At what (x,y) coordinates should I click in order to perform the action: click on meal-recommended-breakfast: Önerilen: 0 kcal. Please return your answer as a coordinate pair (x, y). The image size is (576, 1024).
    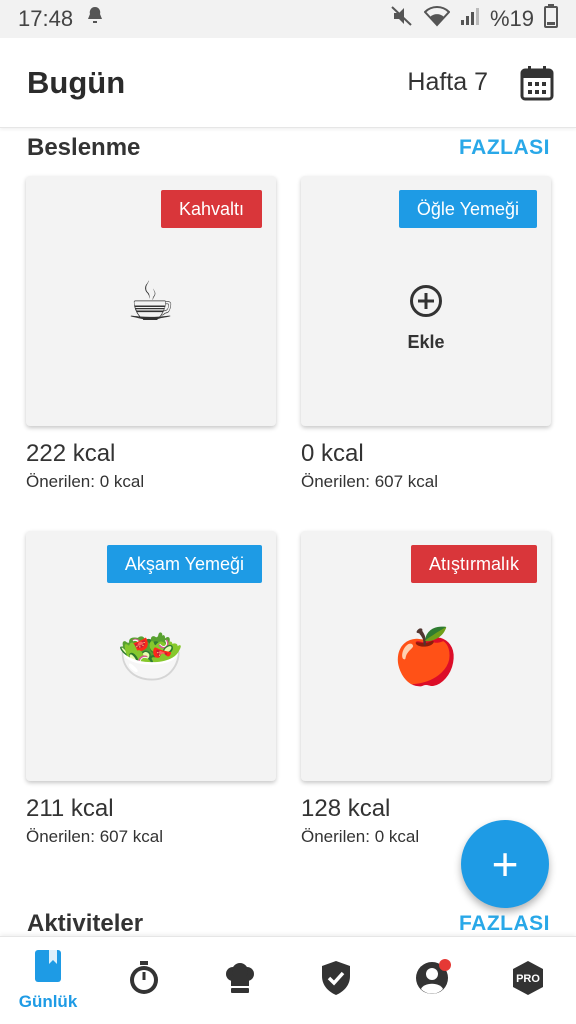
    Looking at the image, I should click on (85, 481).